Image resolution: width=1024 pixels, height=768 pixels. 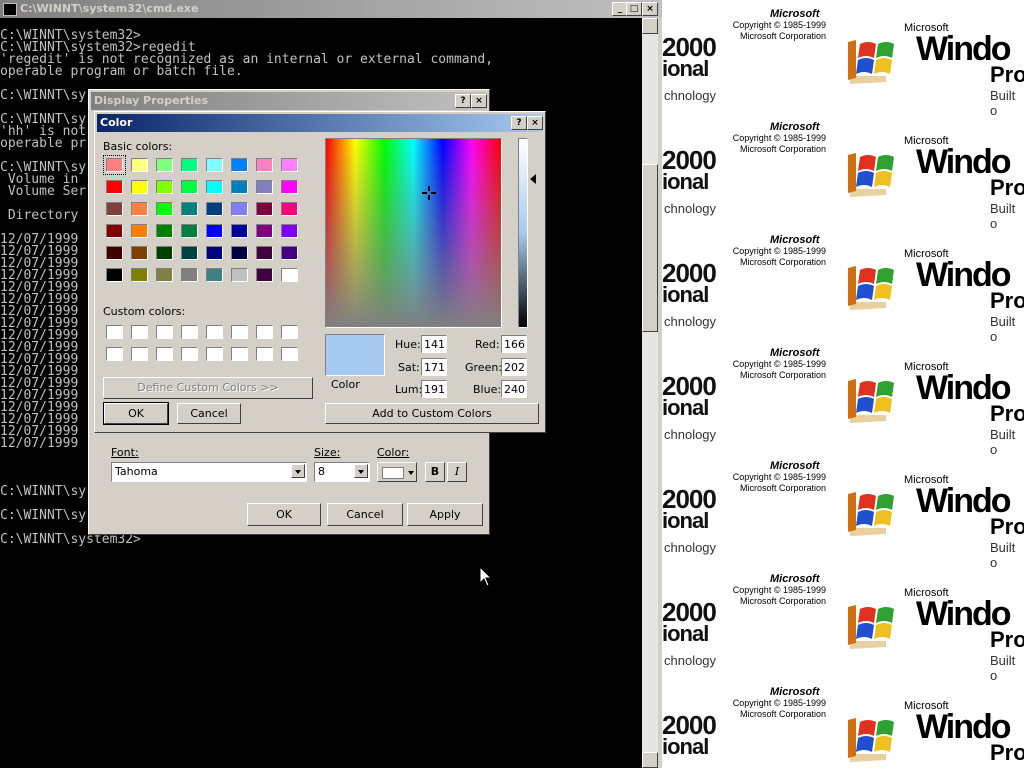 What do you see at coordinates (457, 472) in the screenshot?
I see `italic-button: I` at bounding box center [457, 472].